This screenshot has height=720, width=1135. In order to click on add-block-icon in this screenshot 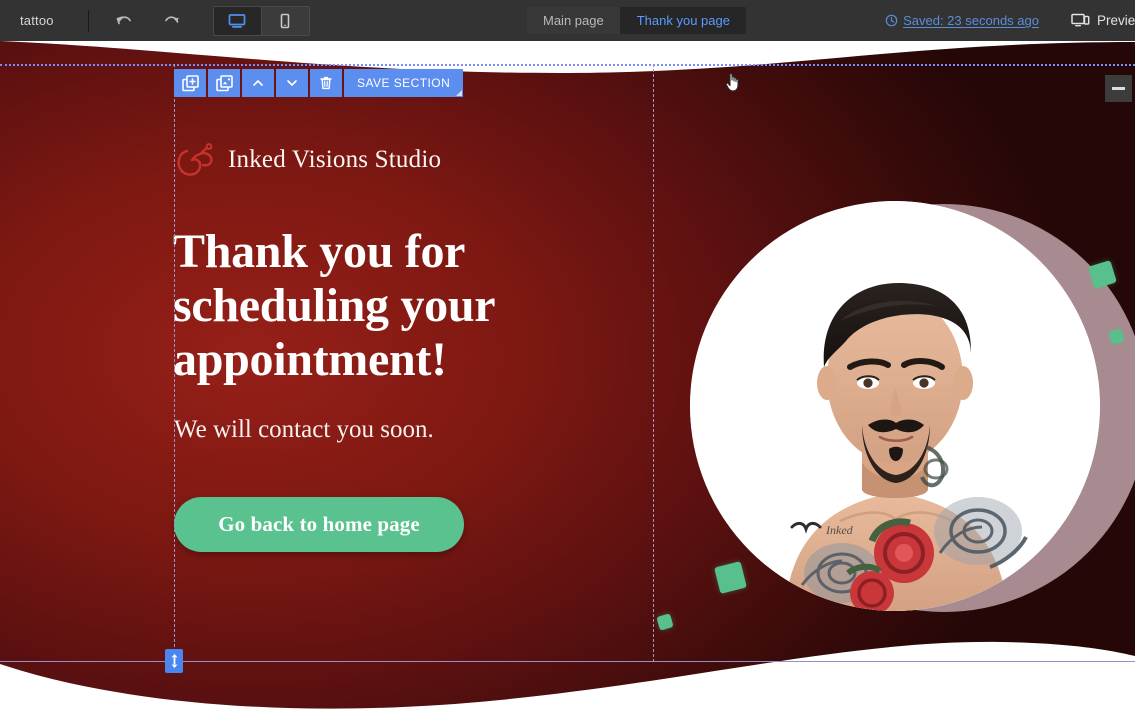, I will do `click(190, 82)`.